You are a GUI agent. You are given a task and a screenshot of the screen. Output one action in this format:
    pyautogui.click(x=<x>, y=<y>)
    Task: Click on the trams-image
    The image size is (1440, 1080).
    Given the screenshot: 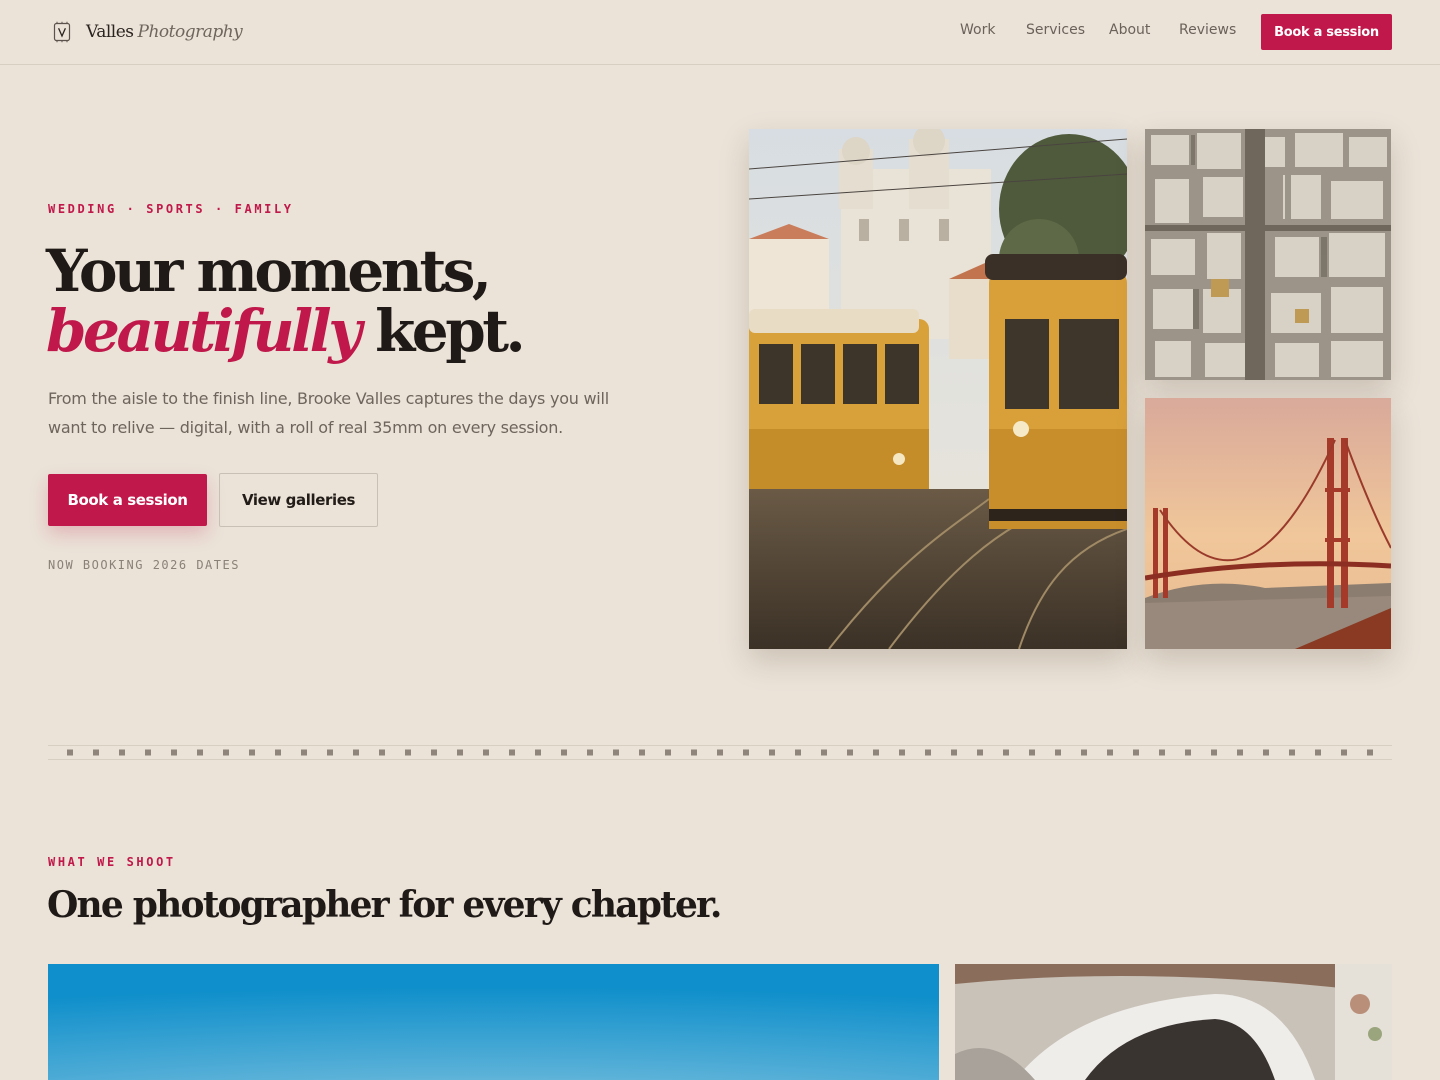 What is the action you would take?
    pyautogui.click(x=938, y=389)
    